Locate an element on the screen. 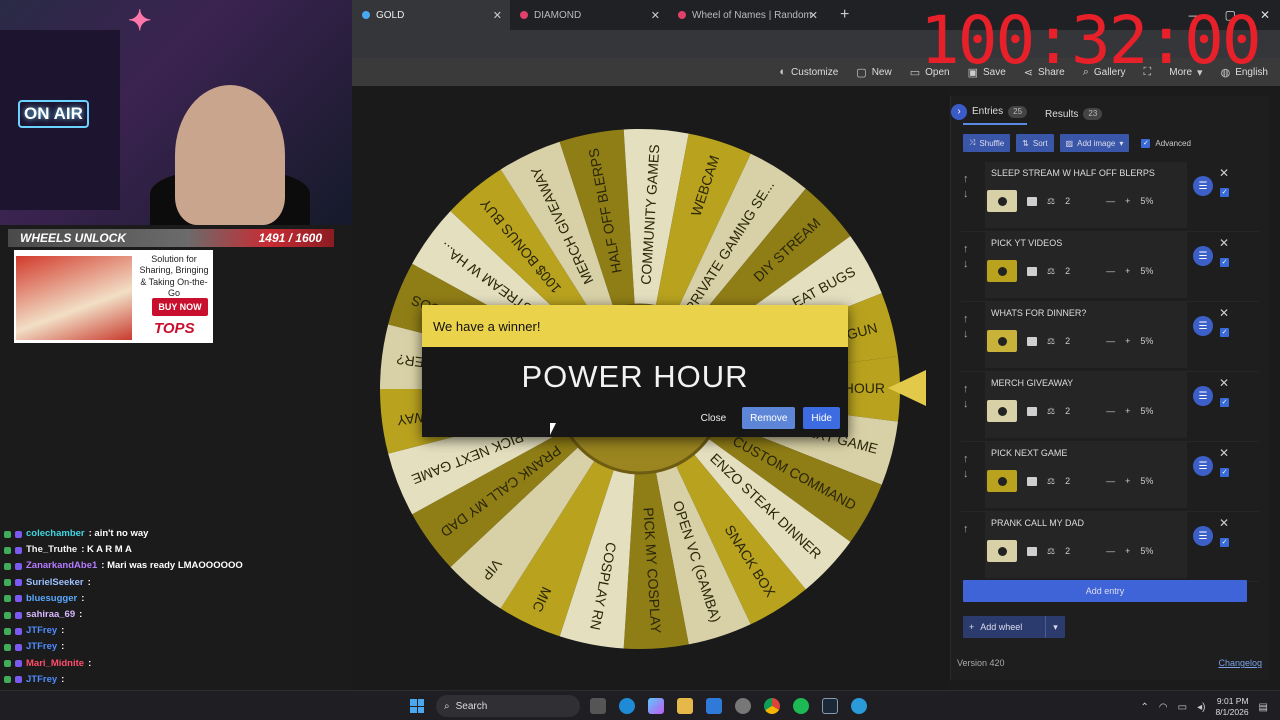  changelog-link: Changelog is located at coordinates (1240, 663).